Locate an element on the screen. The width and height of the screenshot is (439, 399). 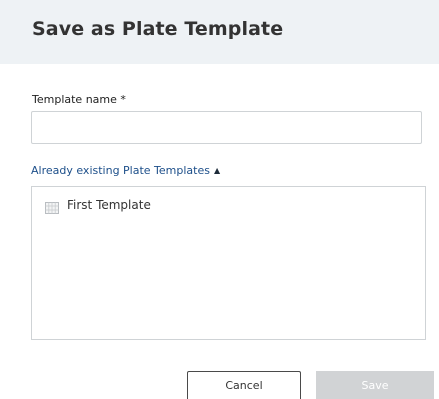
existing-templates-toggle-label: Already existing Plate Templates is located at coordinates (120, 170).